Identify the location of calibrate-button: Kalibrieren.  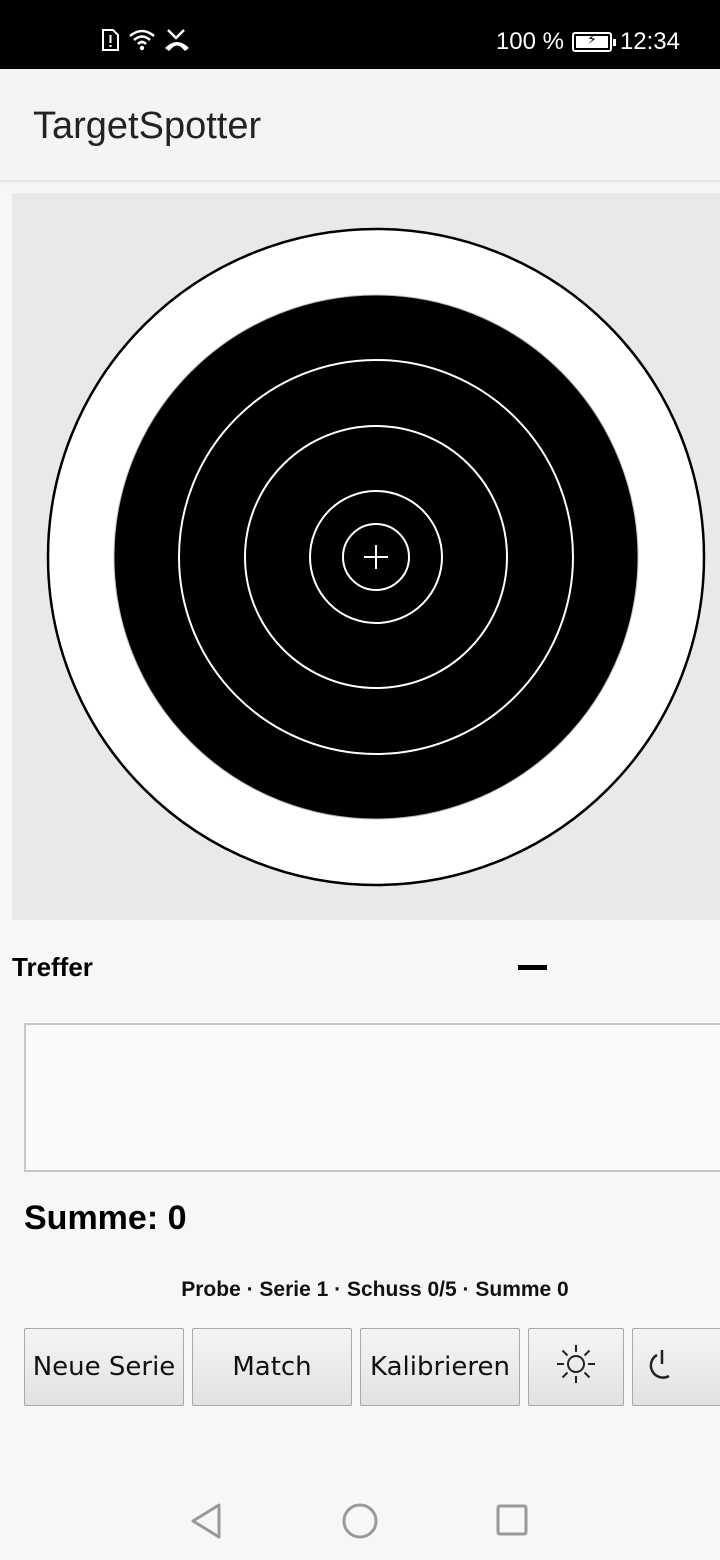
(440, 1367).